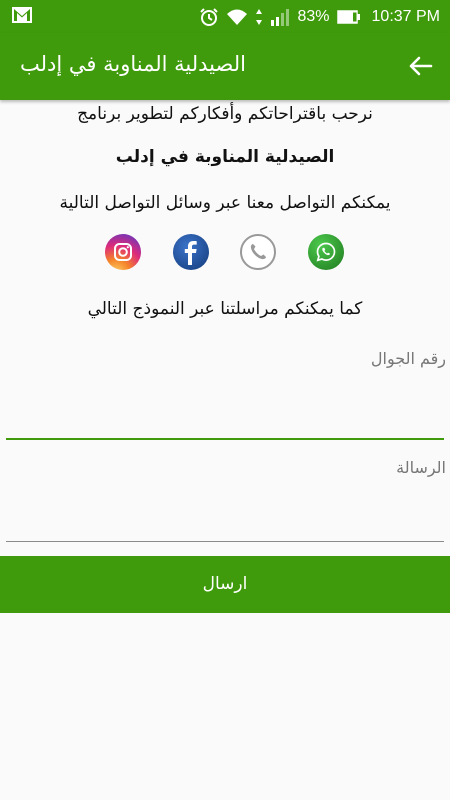  I want to click on phone-field-label: رقم الجوال, so click(408, 358).